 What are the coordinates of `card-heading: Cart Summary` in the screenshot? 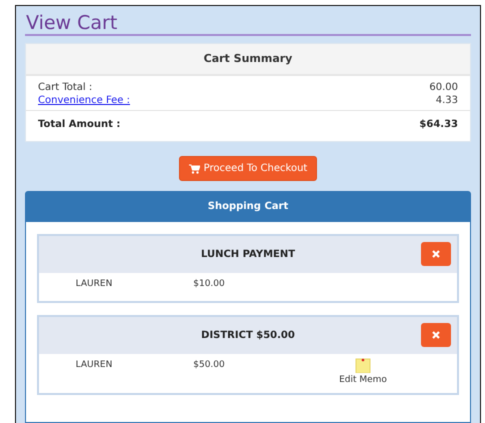 It's located at (248, 60).